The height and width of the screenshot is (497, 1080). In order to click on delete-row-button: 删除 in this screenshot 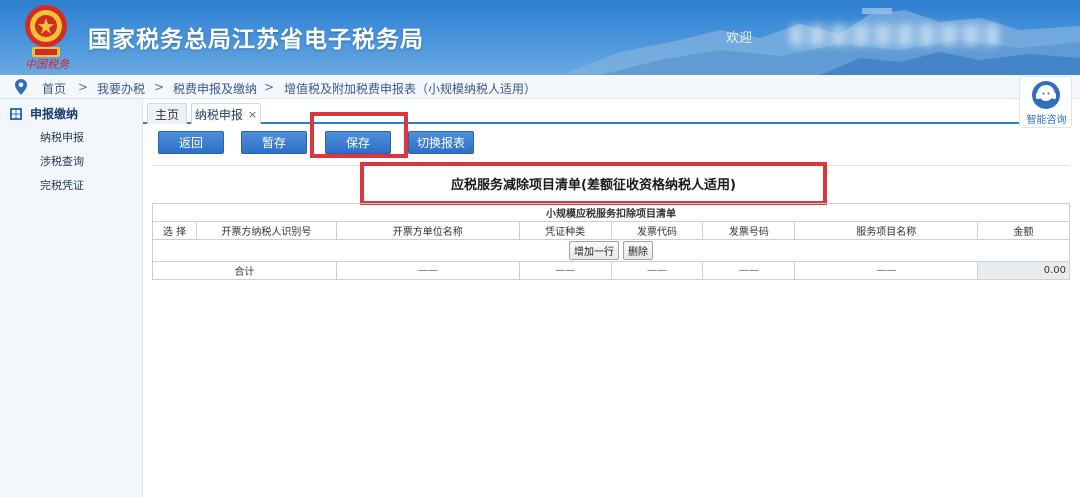, I will do `click(638, 250)`.